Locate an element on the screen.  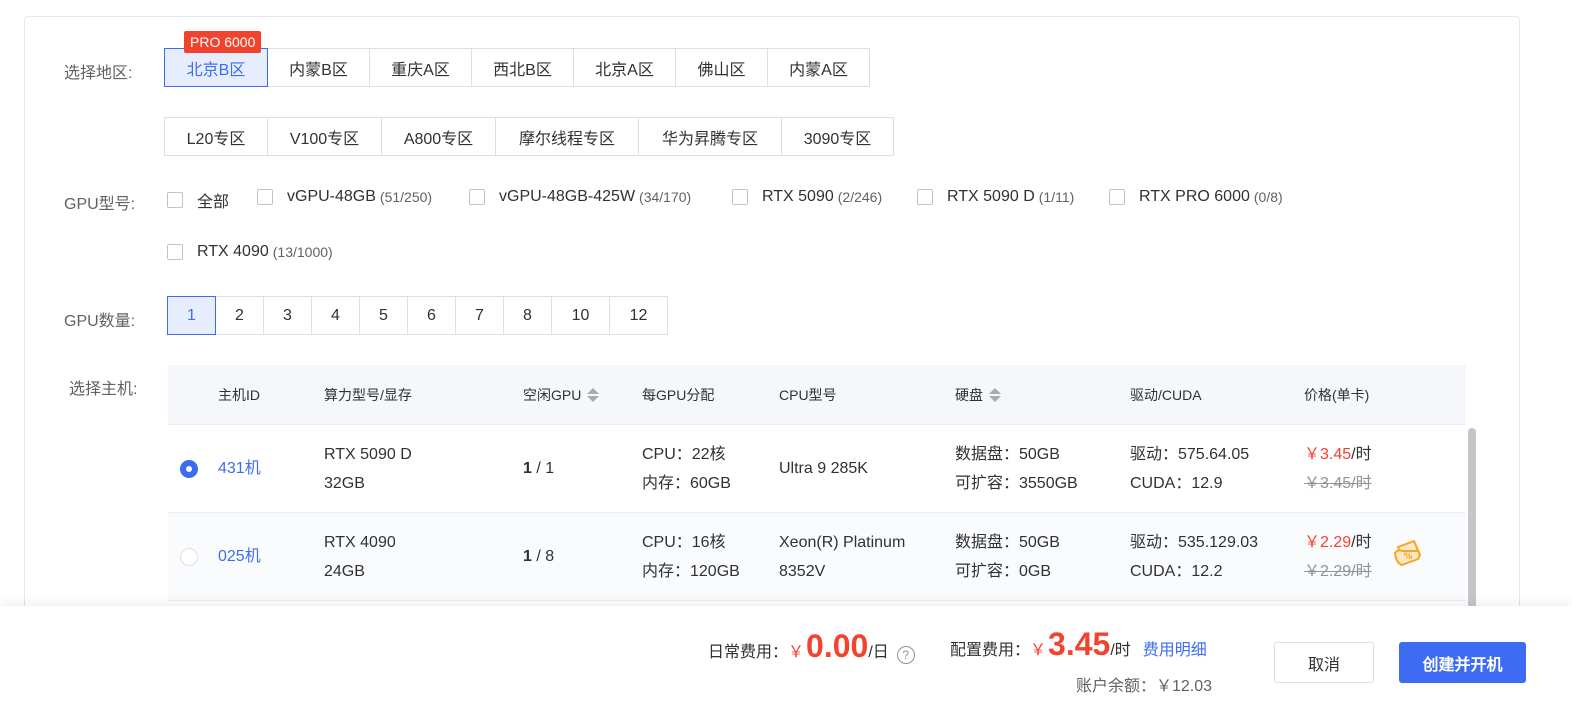
cuda-version: CUDA：12.2 is located at coordinates (1176, 571).